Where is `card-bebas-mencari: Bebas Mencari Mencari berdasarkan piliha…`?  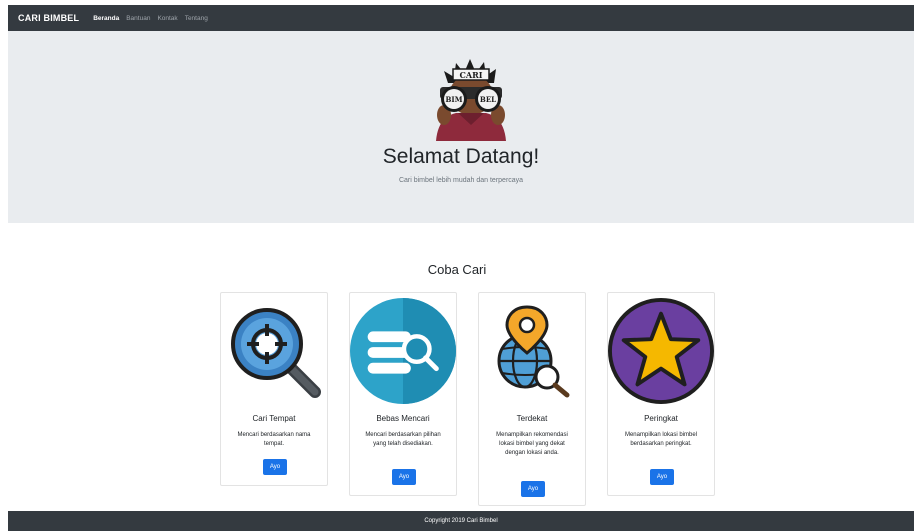 card-bebas-mencari: Bebas Mencari Mencari berdasarkan piliha… is located at coordinates (403, 394).